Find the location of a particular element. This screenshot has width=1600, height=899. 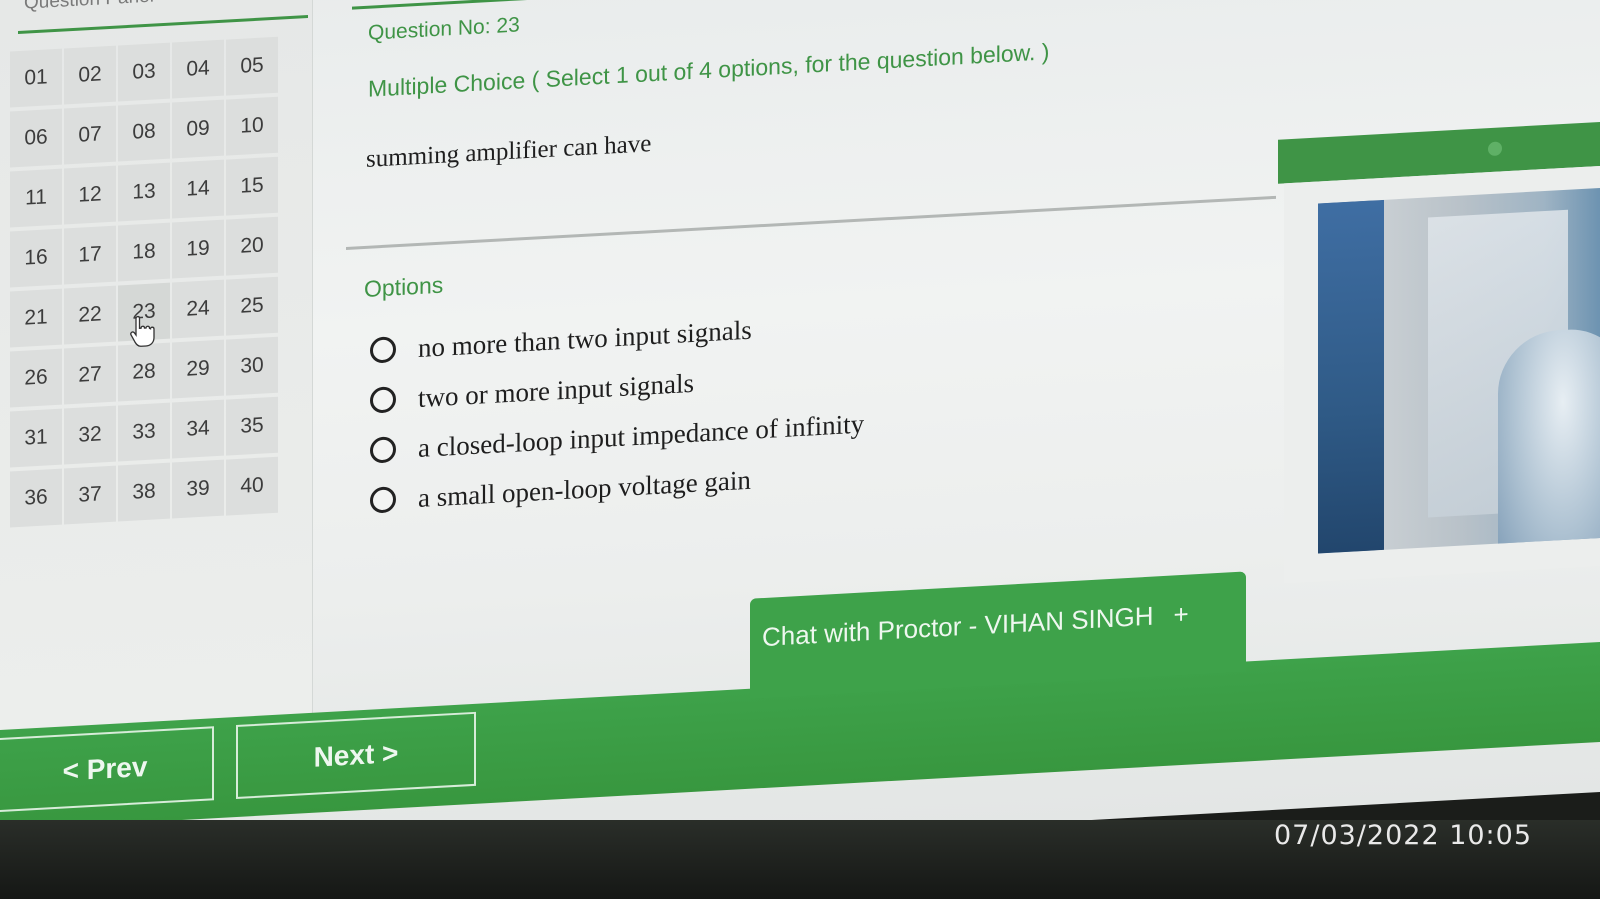

question-number-07: 07 is located at coordinates (90, 135).